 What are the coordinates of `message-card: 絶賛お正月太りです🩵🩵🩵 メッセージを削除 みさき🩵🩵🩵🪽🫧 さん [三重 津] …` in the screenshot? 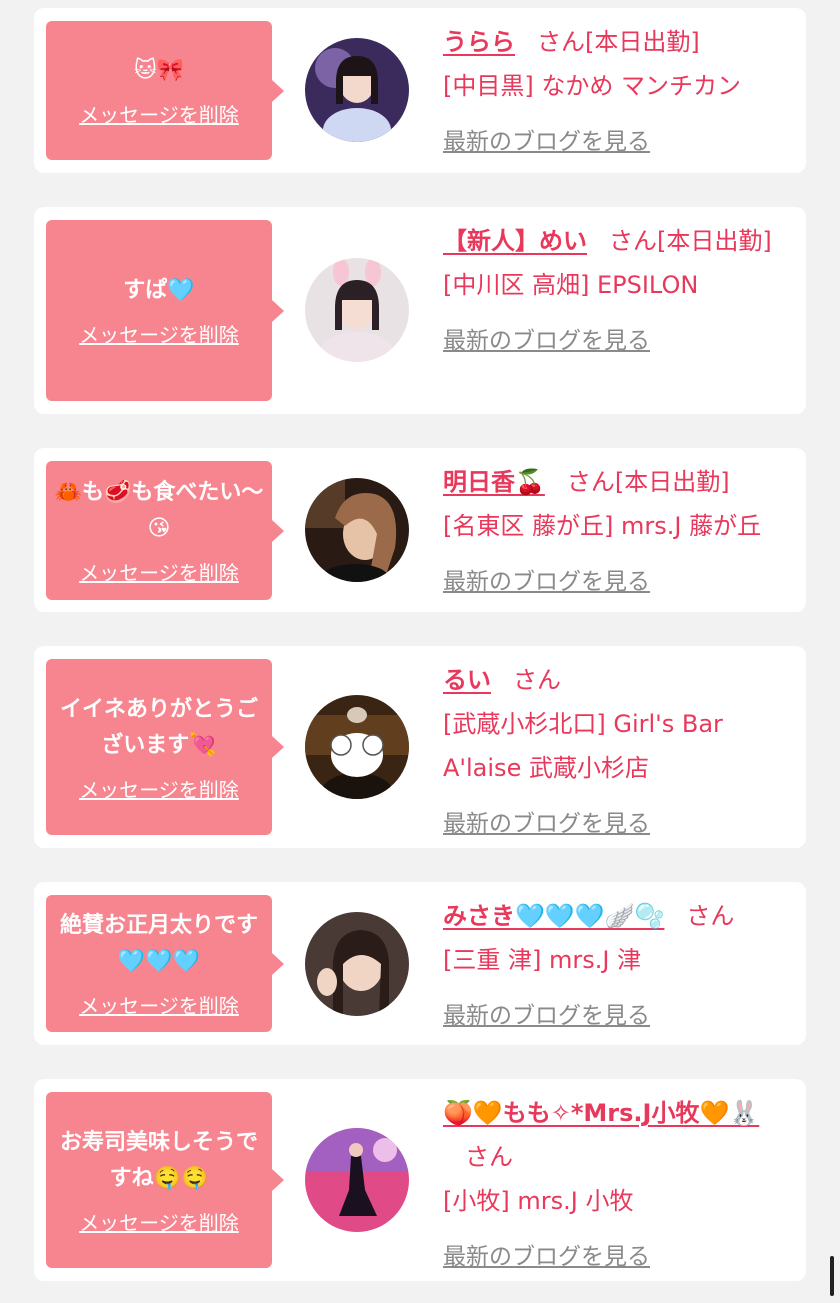 It's located at (420, 963).